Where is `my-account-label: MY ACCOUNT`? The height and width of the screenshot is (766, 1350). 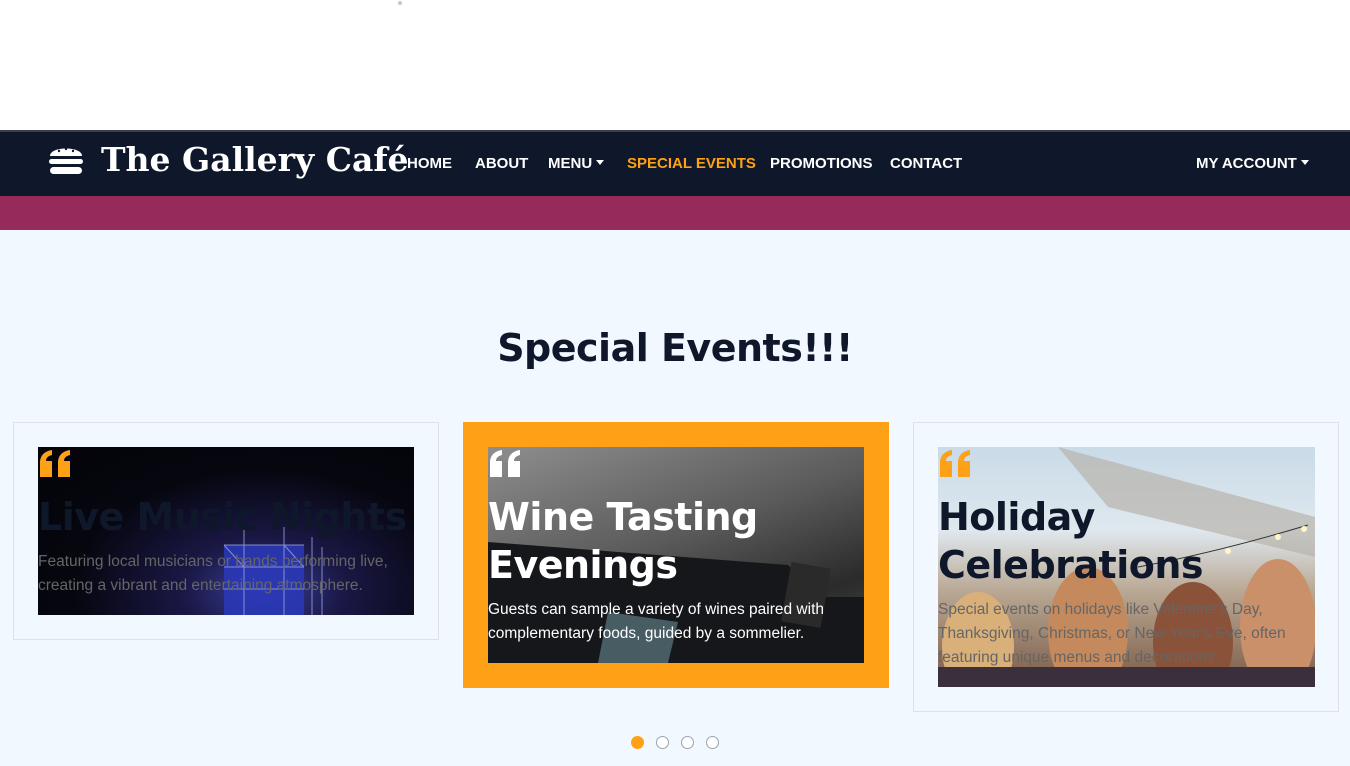
my-account-label: MY ACCOUNT is located at coordinates (1246, 163).